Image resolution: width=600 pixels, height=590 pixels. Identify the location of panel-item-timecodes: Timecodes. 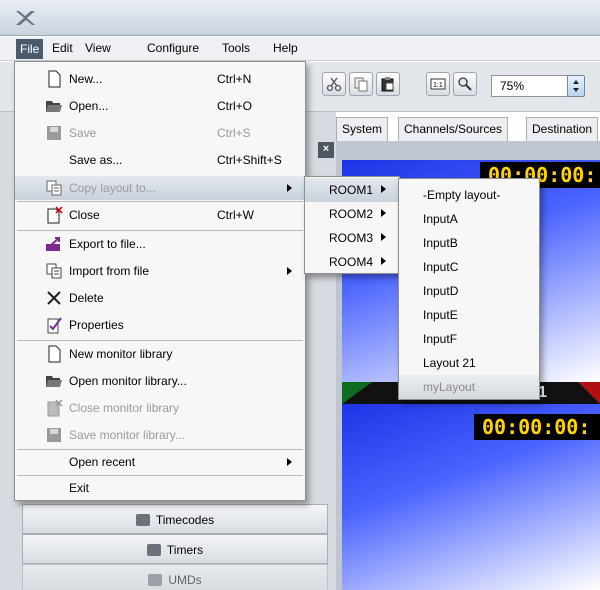
(175, 519).